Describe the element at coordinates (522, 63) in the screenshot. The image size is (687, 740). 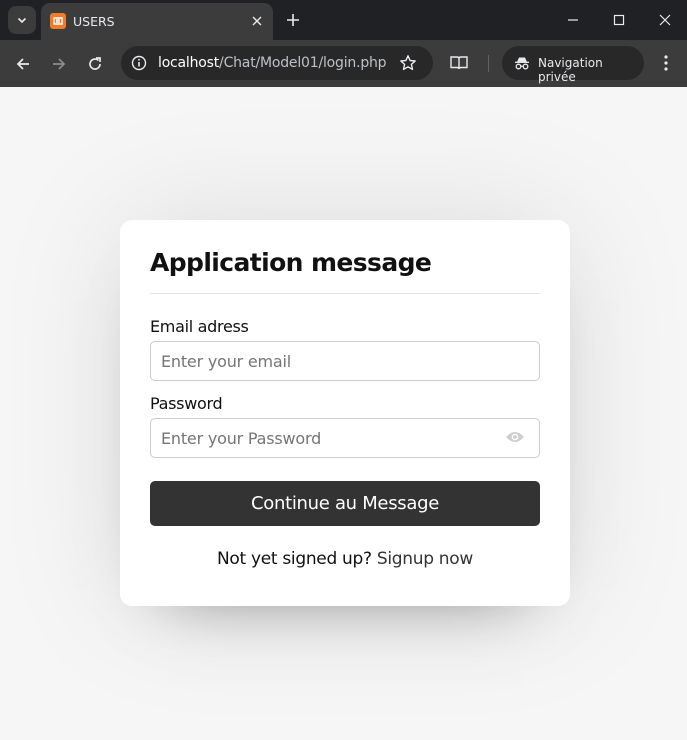
I see `incognito-icon` at that location.